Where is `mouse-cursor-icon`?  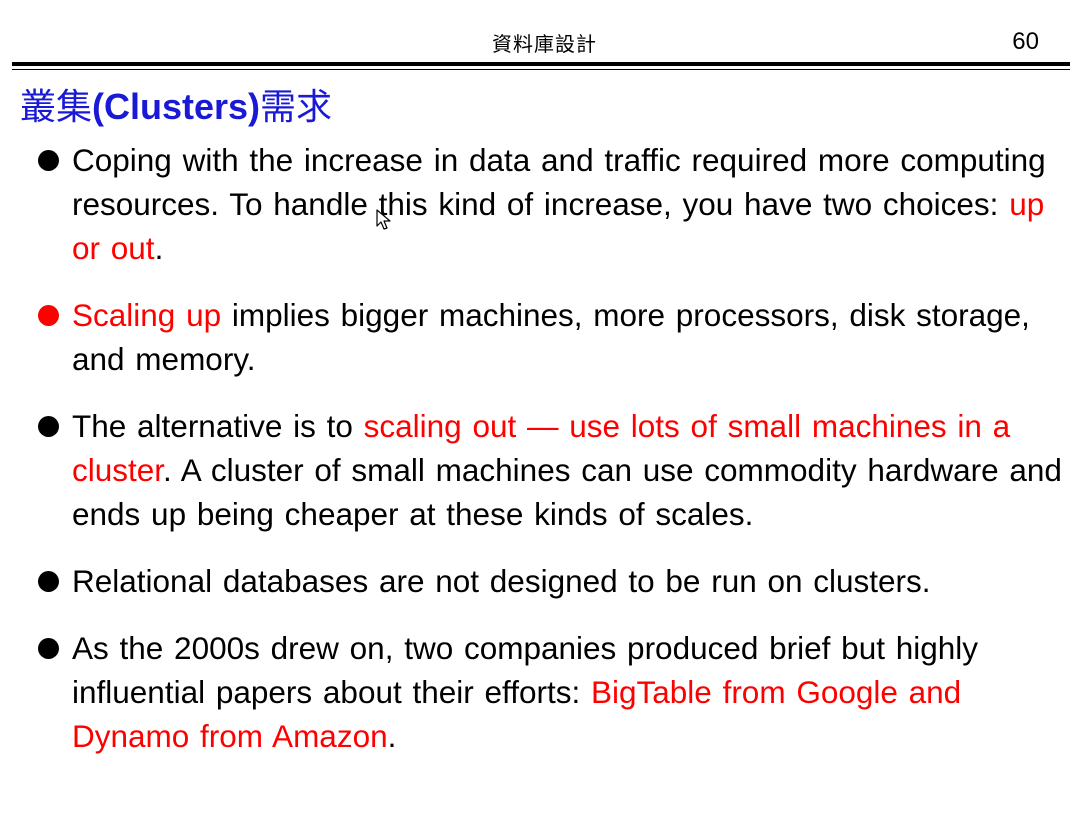 mouse-cursor-icon is located at coordinates (383, 219).